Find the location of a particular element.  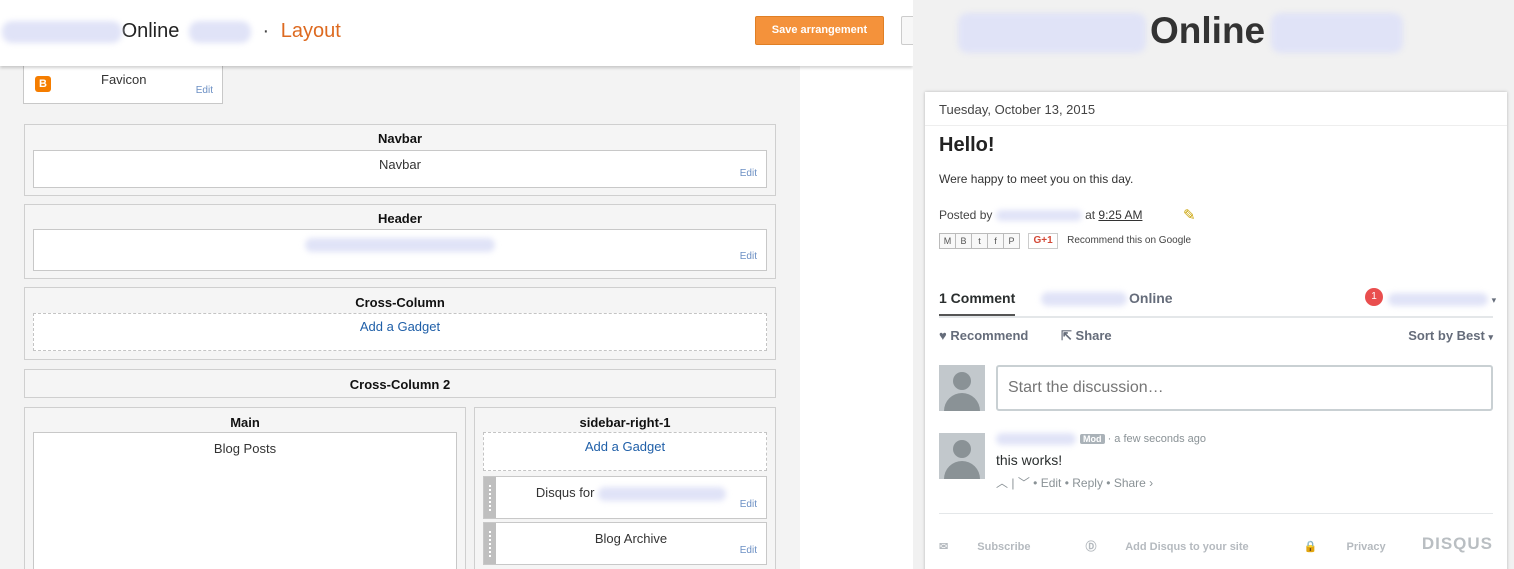

comment-reply-link: Reply is located at coordinates (1087, 483).